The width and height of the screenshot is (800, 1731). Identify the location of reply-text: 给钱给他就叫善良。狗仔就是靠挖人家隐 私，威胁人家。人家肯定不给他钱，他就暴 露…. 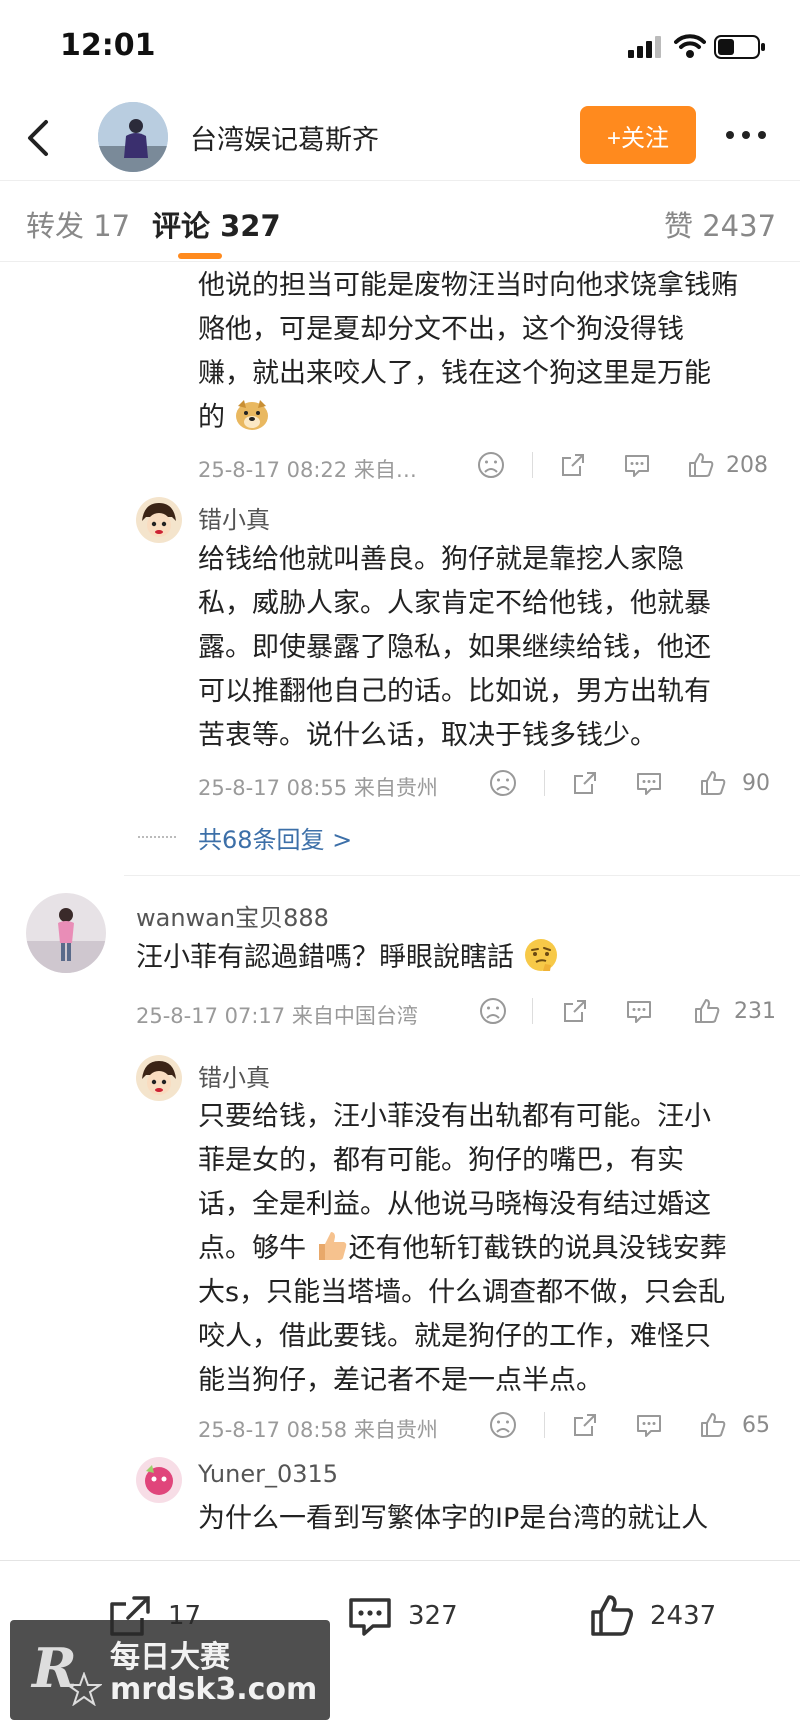
(454, 647).